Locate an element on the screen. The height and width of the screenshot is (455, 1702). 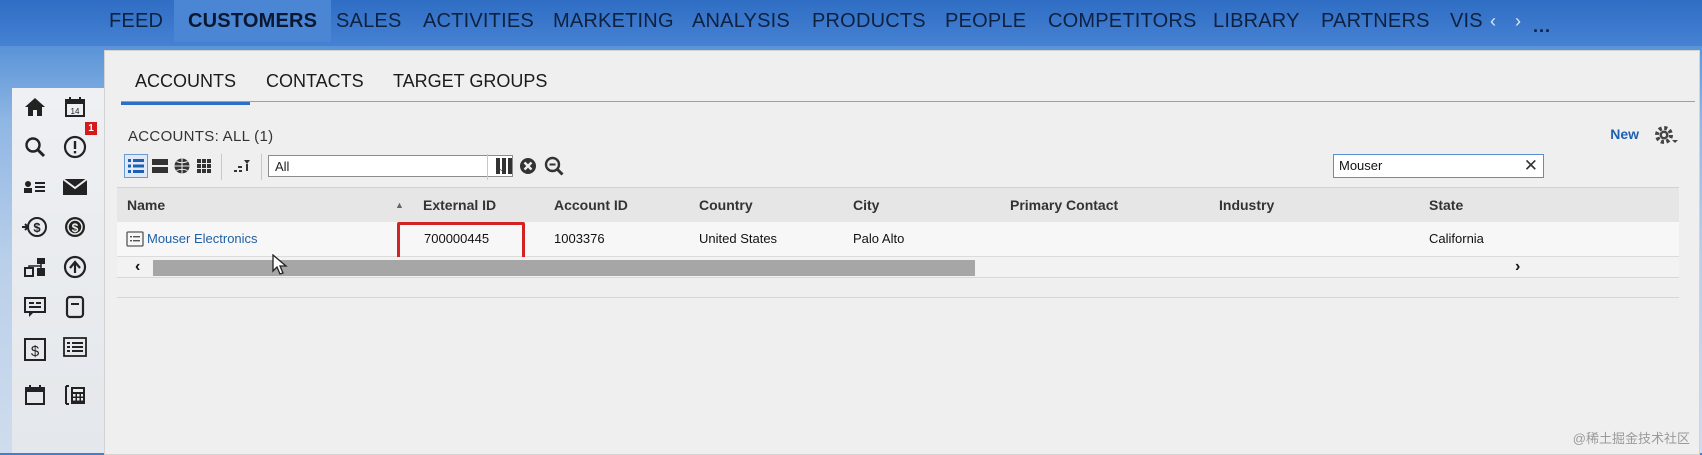
sort-icon is located at coordinates (242, 166).